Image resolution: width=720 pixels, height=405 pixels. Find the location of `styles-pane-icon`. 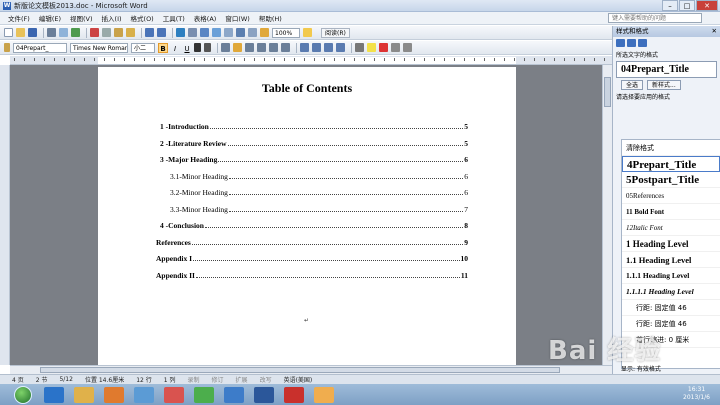

styles-pane-icon is located at coordinates (7, 47).